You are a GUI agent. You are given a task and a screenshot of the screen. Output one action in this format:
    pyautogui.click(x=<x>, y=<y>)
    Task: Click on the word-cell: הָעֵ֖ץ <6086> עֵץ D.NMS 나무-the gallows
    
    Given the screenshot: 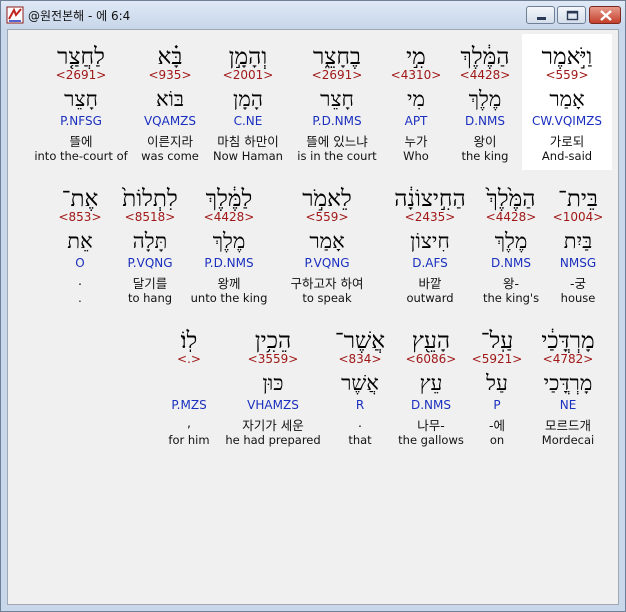 What is the action you would take?
    pyautogui.click(x=431, y=386)
    